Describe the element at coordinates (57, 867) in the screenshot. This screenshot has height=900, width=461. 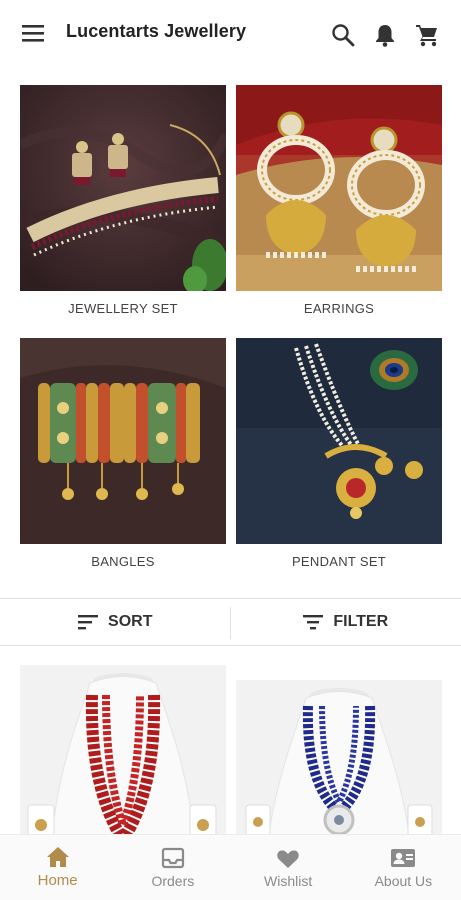
I see `nav-home: Home` at that location.